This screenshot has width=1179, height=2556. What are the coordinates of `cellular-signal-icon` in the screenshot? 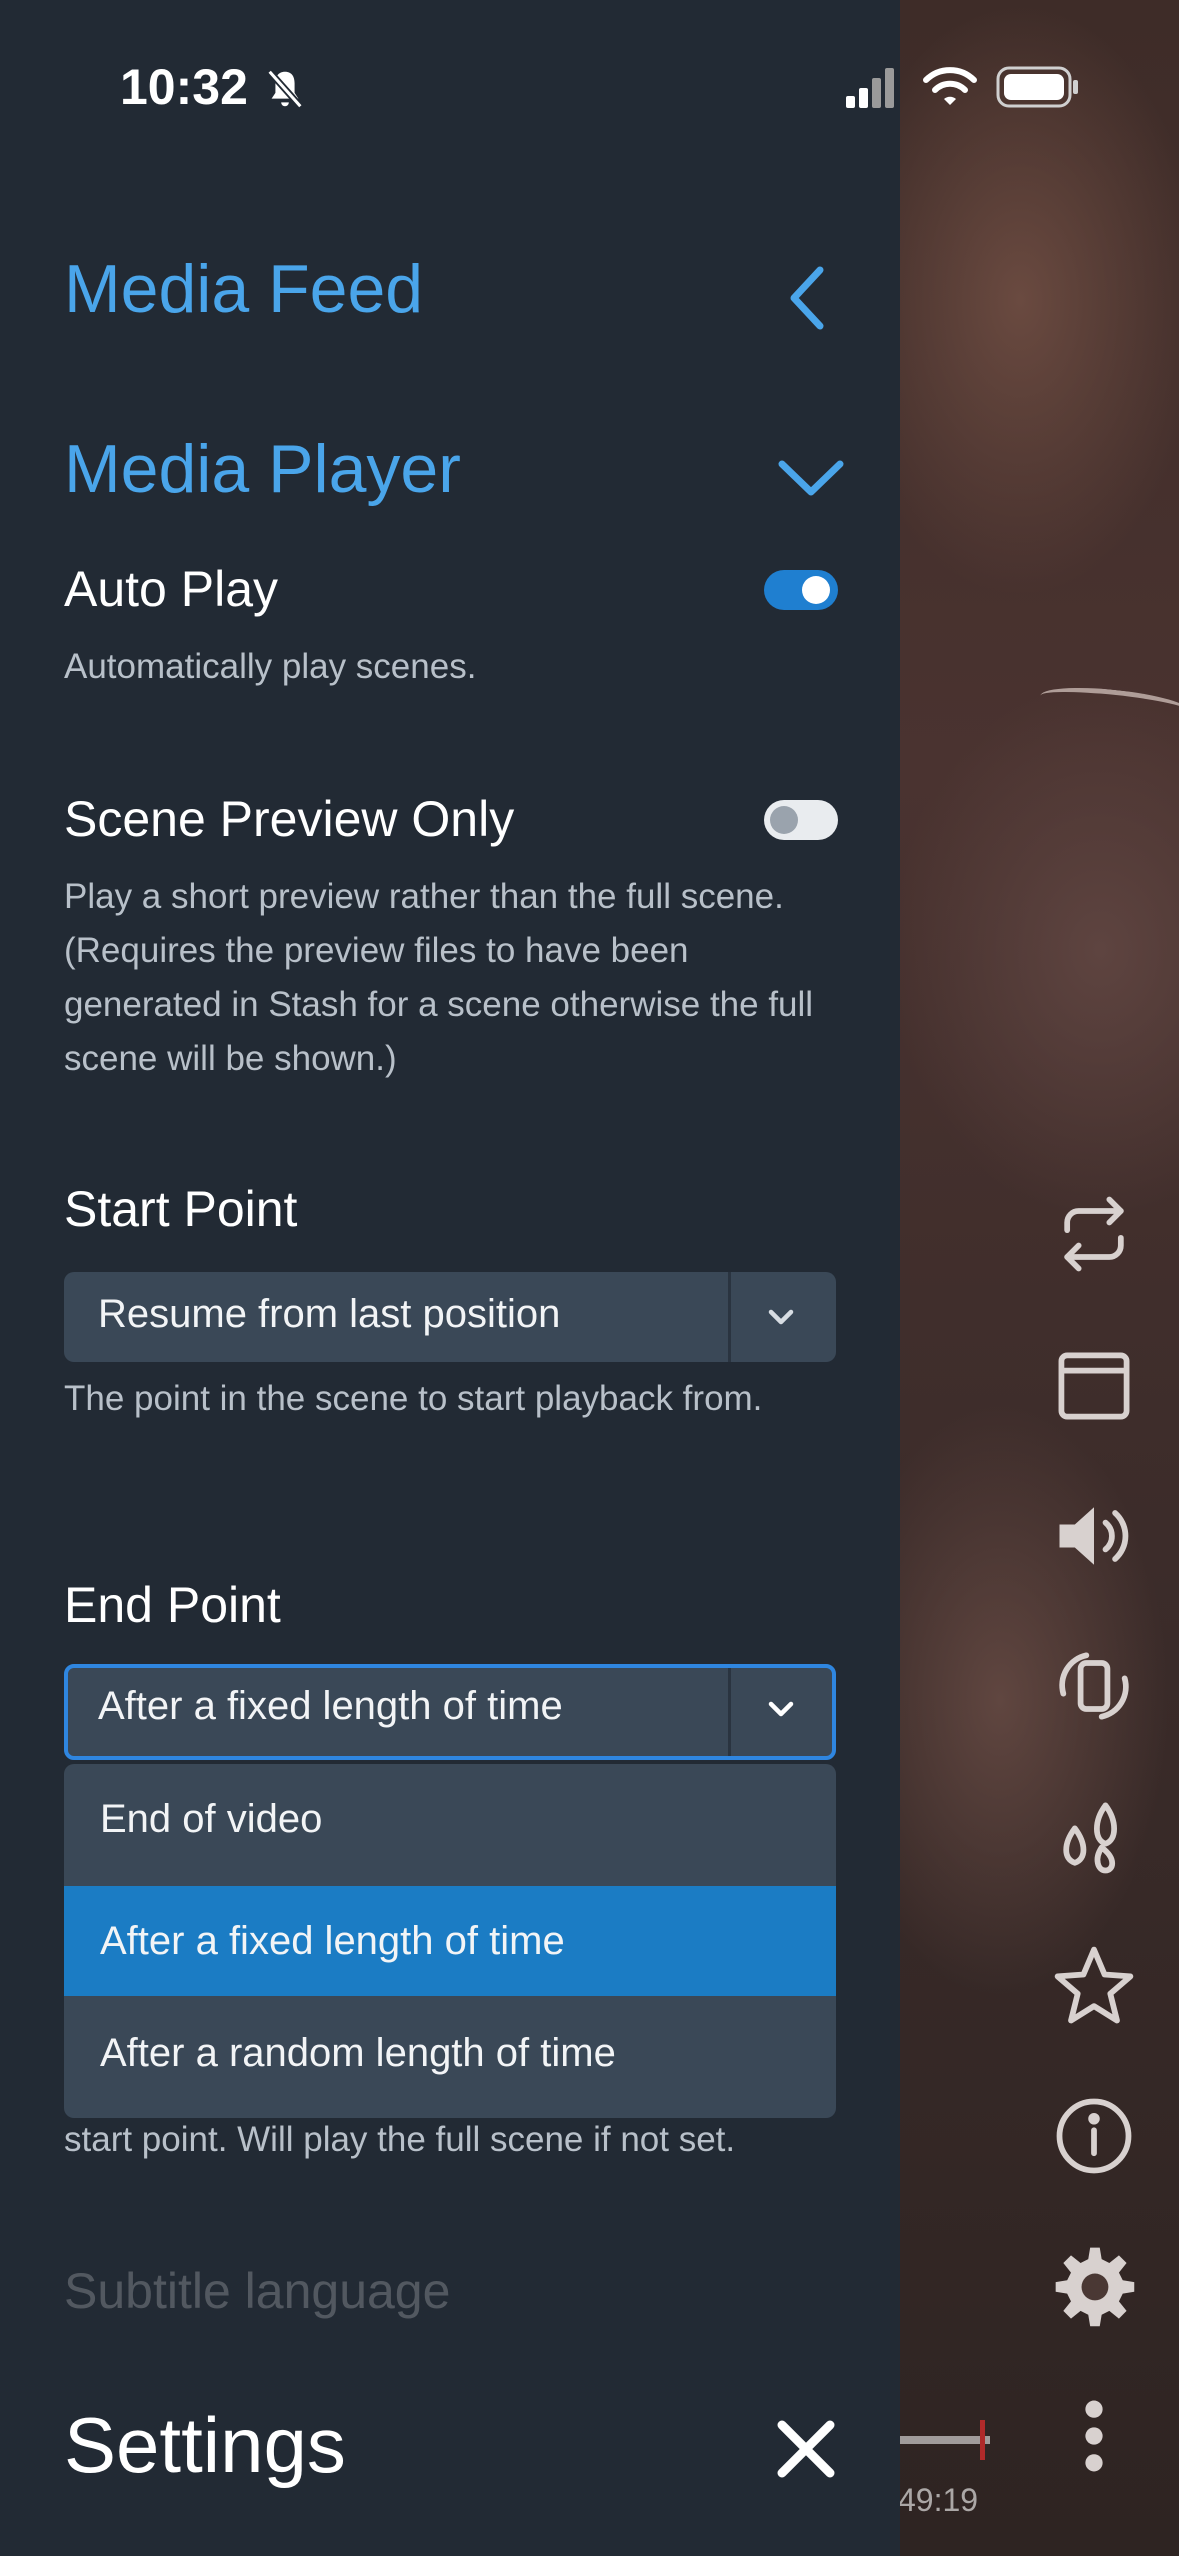 It's located at (870, 88).